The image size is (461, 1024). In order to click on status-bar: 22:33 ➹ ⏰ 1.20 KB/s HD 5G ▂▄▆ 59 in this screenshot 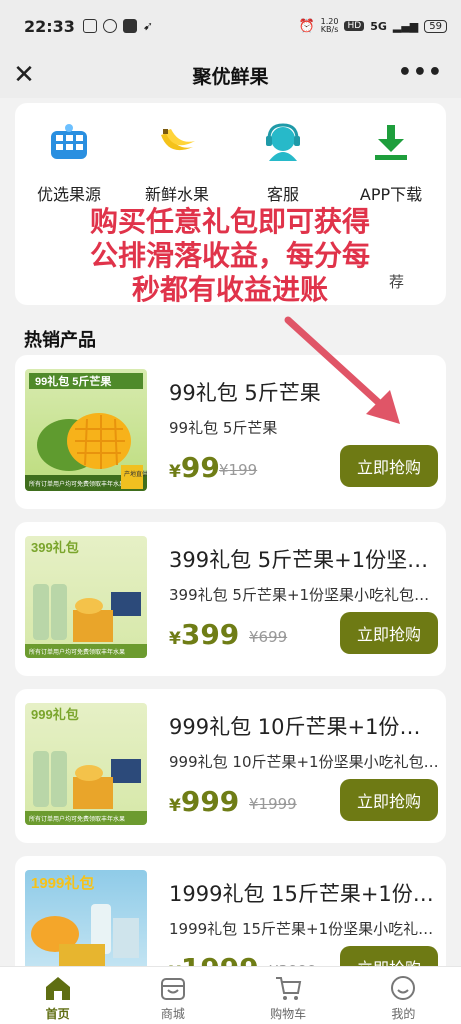, I will do `click(230, 26)`.